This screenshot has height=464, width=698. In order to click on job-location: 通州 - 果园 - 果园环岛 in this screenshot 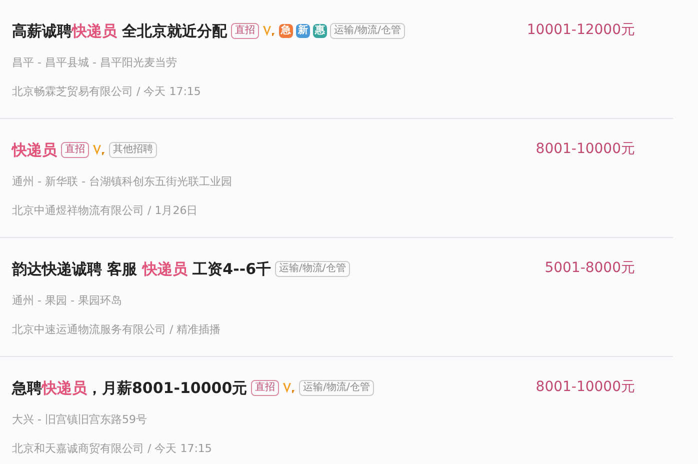, I will do `click(67, 300)`.